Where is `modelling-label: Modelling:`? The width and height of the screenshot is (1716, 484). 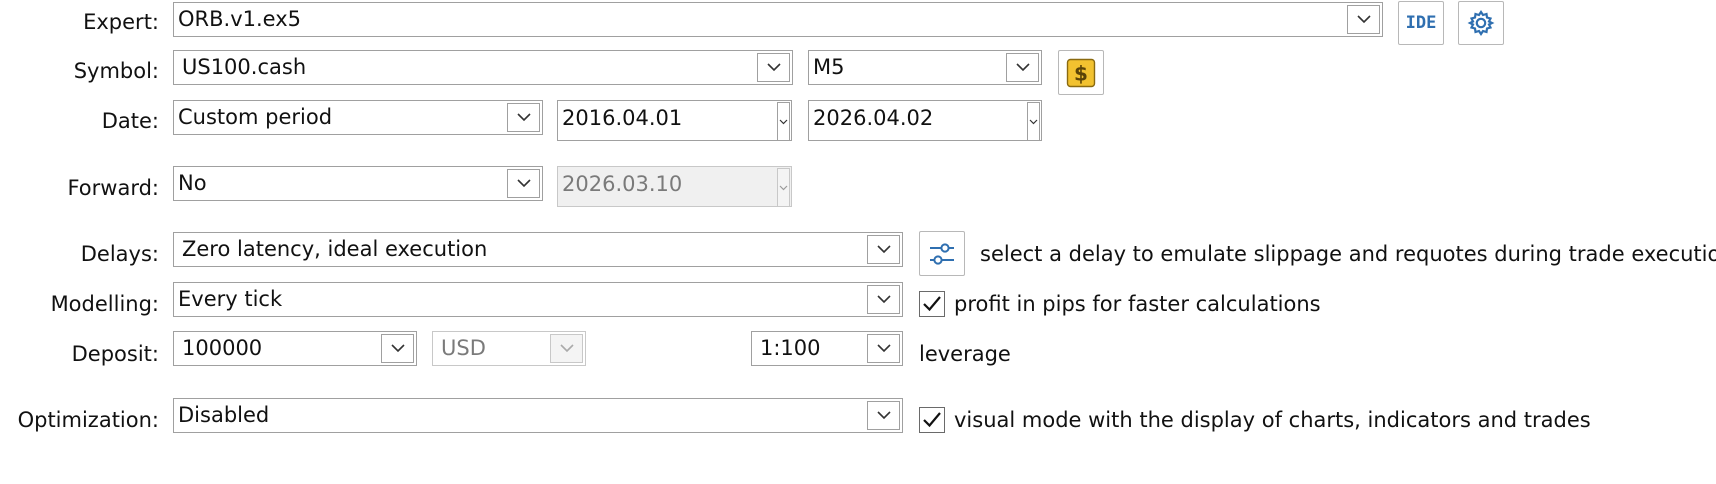 modelling-label: Modelling: is located at coordinates (104, 304).